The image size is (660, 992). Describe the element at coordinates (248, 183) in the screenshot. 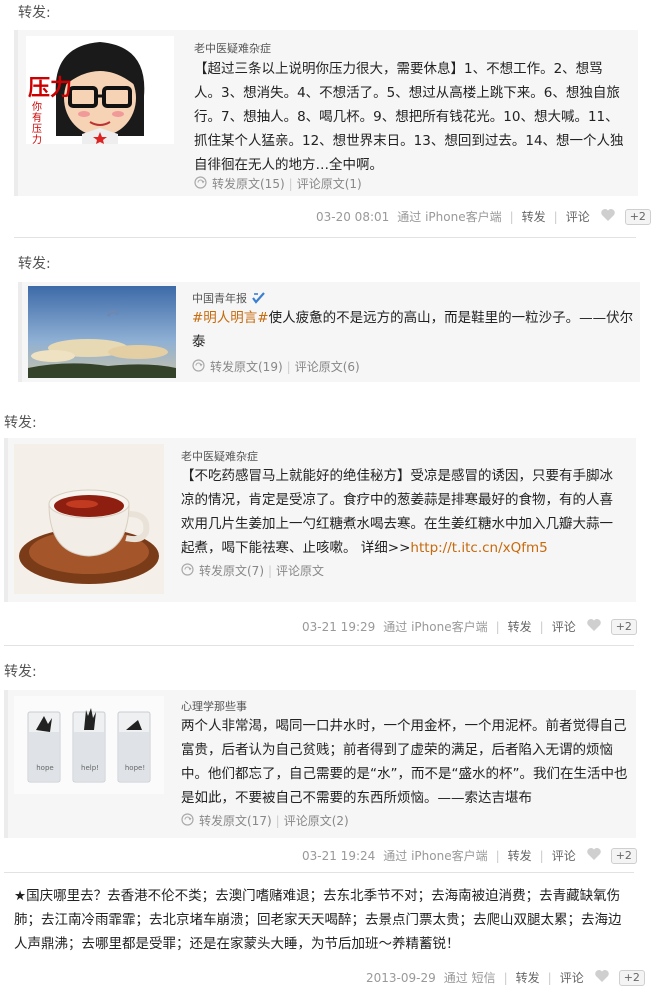

I see `repost-original-link: 转发原文(15)` at that location.